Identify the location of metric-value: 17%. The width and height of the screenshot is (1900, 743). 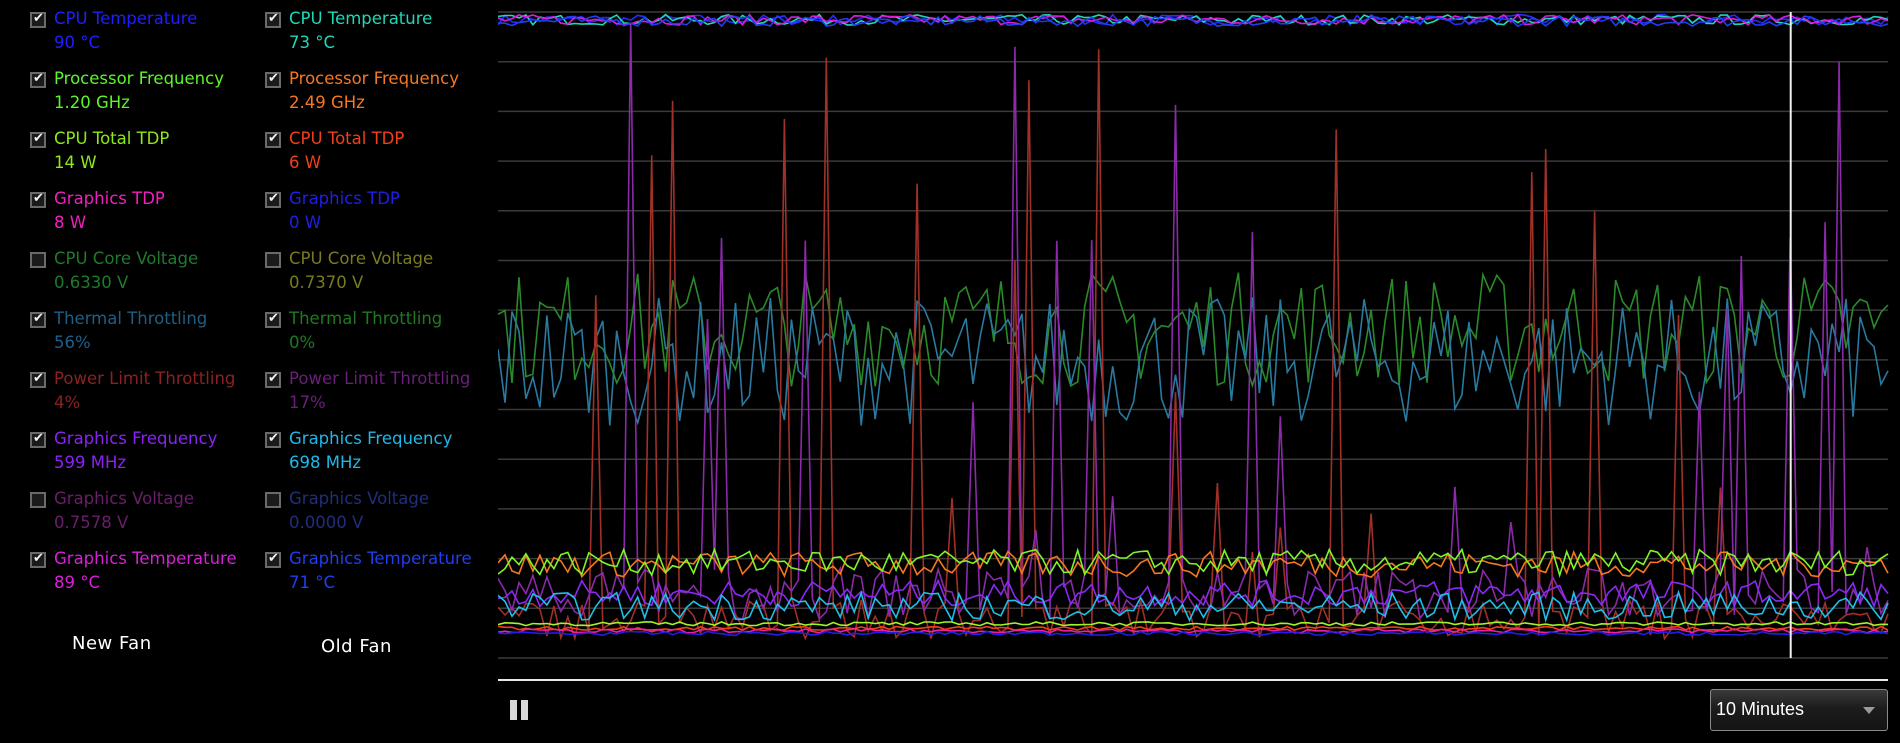
(307, 402).